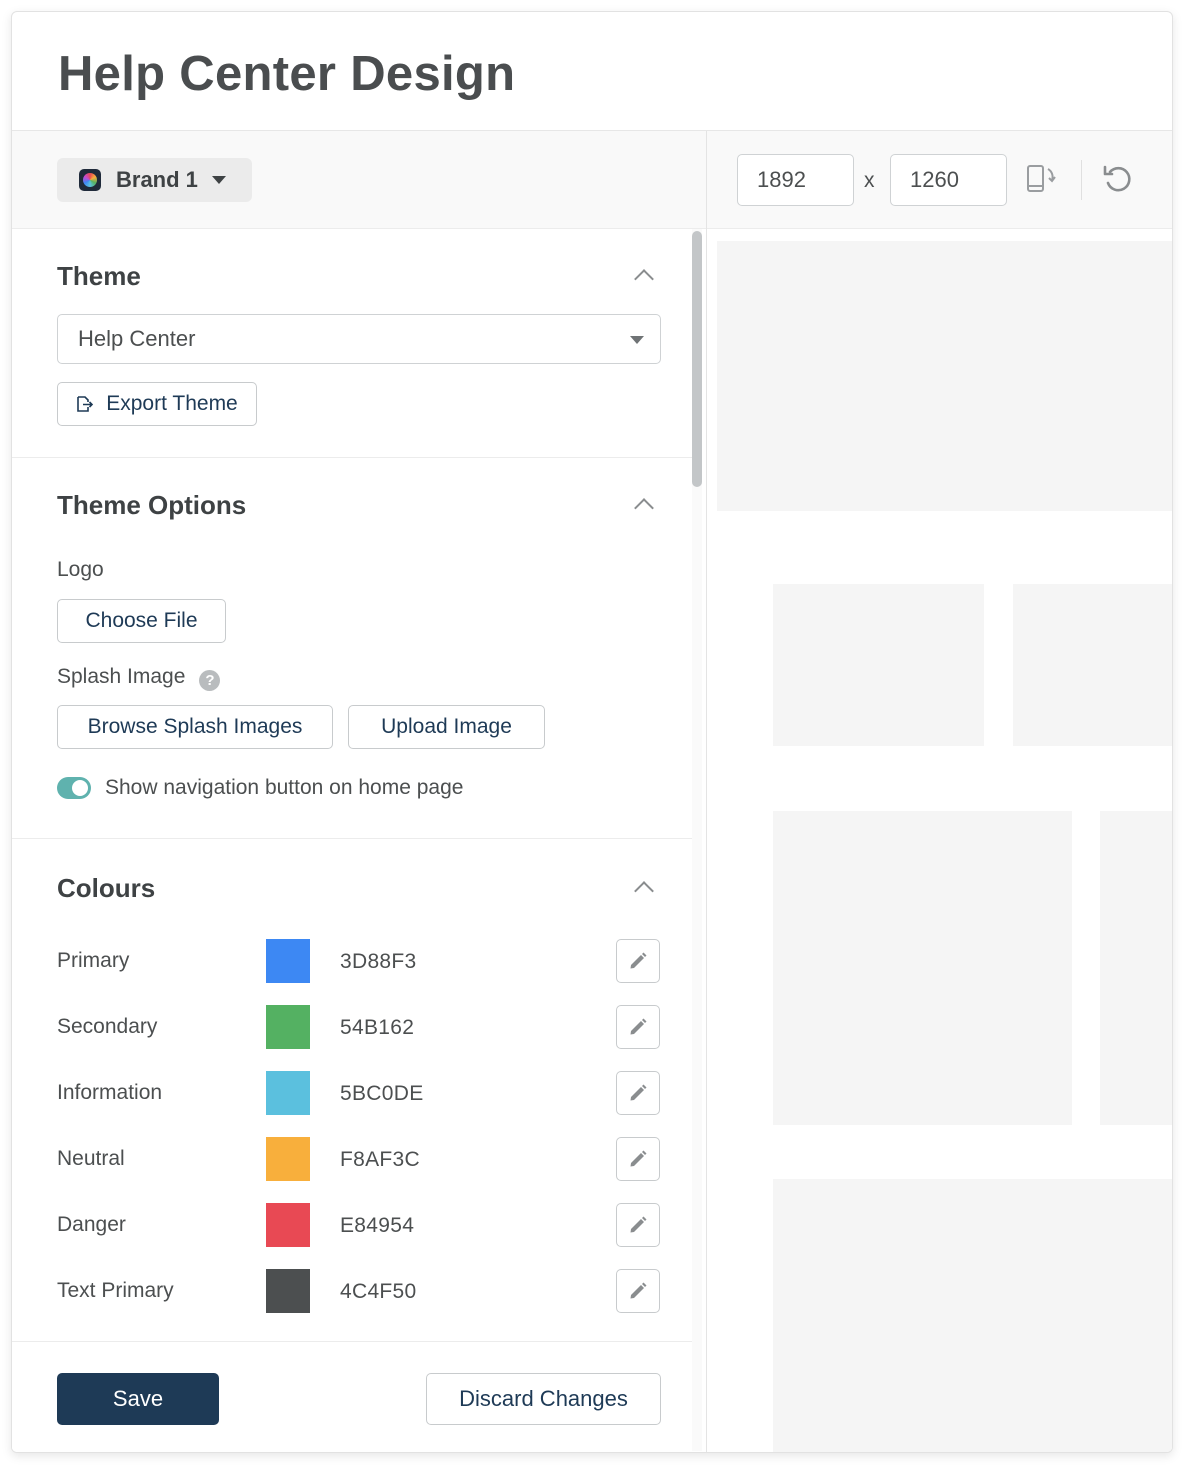 The image size is (1200, 1480). What do you see at coordinates (795, 180) in the screenshot?
I see `preview-width-input` at bounding box center [795, 180].